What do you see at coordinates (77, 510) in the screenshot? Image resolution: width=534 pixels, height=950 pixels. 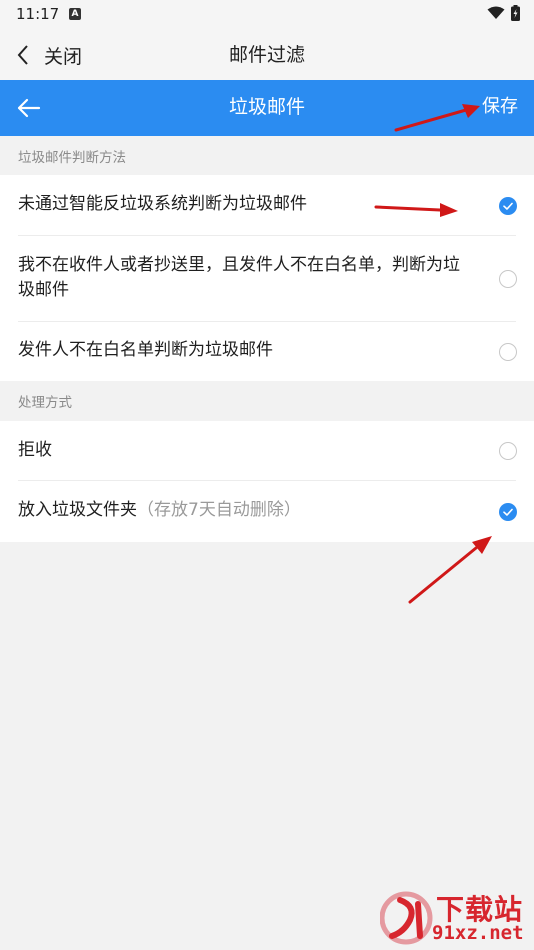 I see `option-label: 放入垃圾文件夹` at bounding box center [77, 510].